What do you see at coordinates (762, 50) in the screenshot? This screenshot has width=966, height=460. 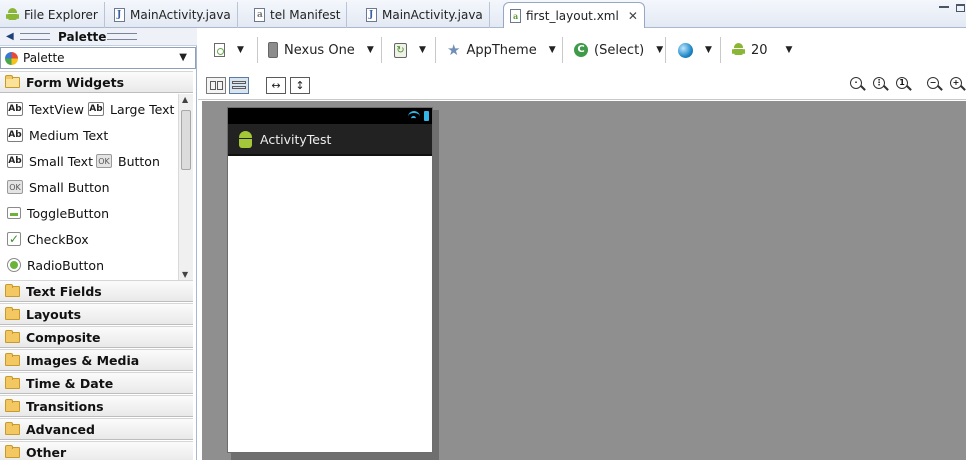 I see `api-level-select: 20 ▼` at bounding box center [762, 50].